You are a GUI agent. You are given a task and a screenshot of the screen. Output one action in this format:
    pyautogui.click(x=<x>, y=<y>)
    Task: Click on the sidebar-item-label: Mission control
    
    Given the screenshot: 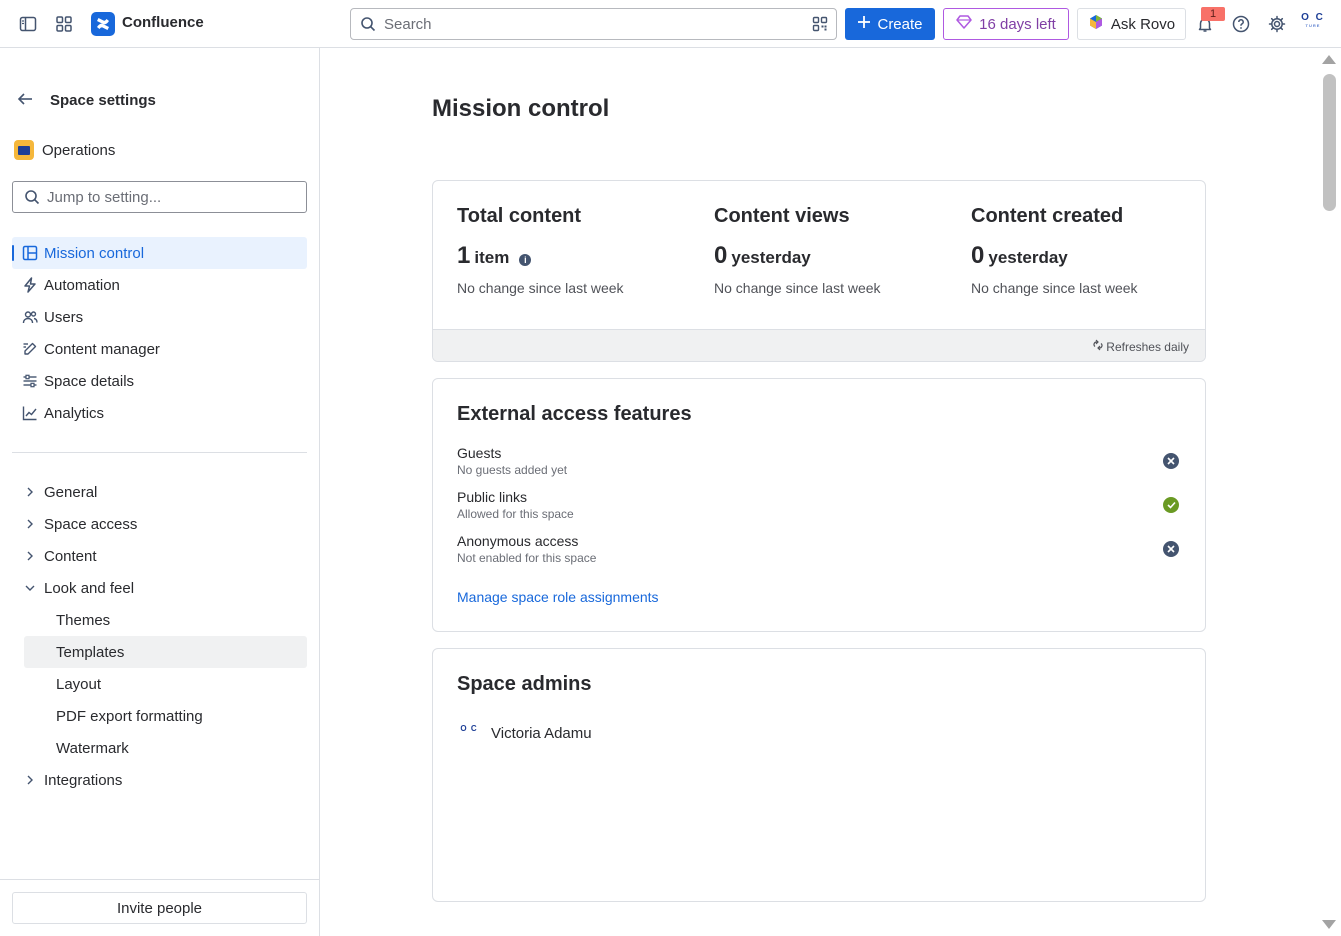 What is the action you would take?
    pyautogui.click(x=94, y=253)
    